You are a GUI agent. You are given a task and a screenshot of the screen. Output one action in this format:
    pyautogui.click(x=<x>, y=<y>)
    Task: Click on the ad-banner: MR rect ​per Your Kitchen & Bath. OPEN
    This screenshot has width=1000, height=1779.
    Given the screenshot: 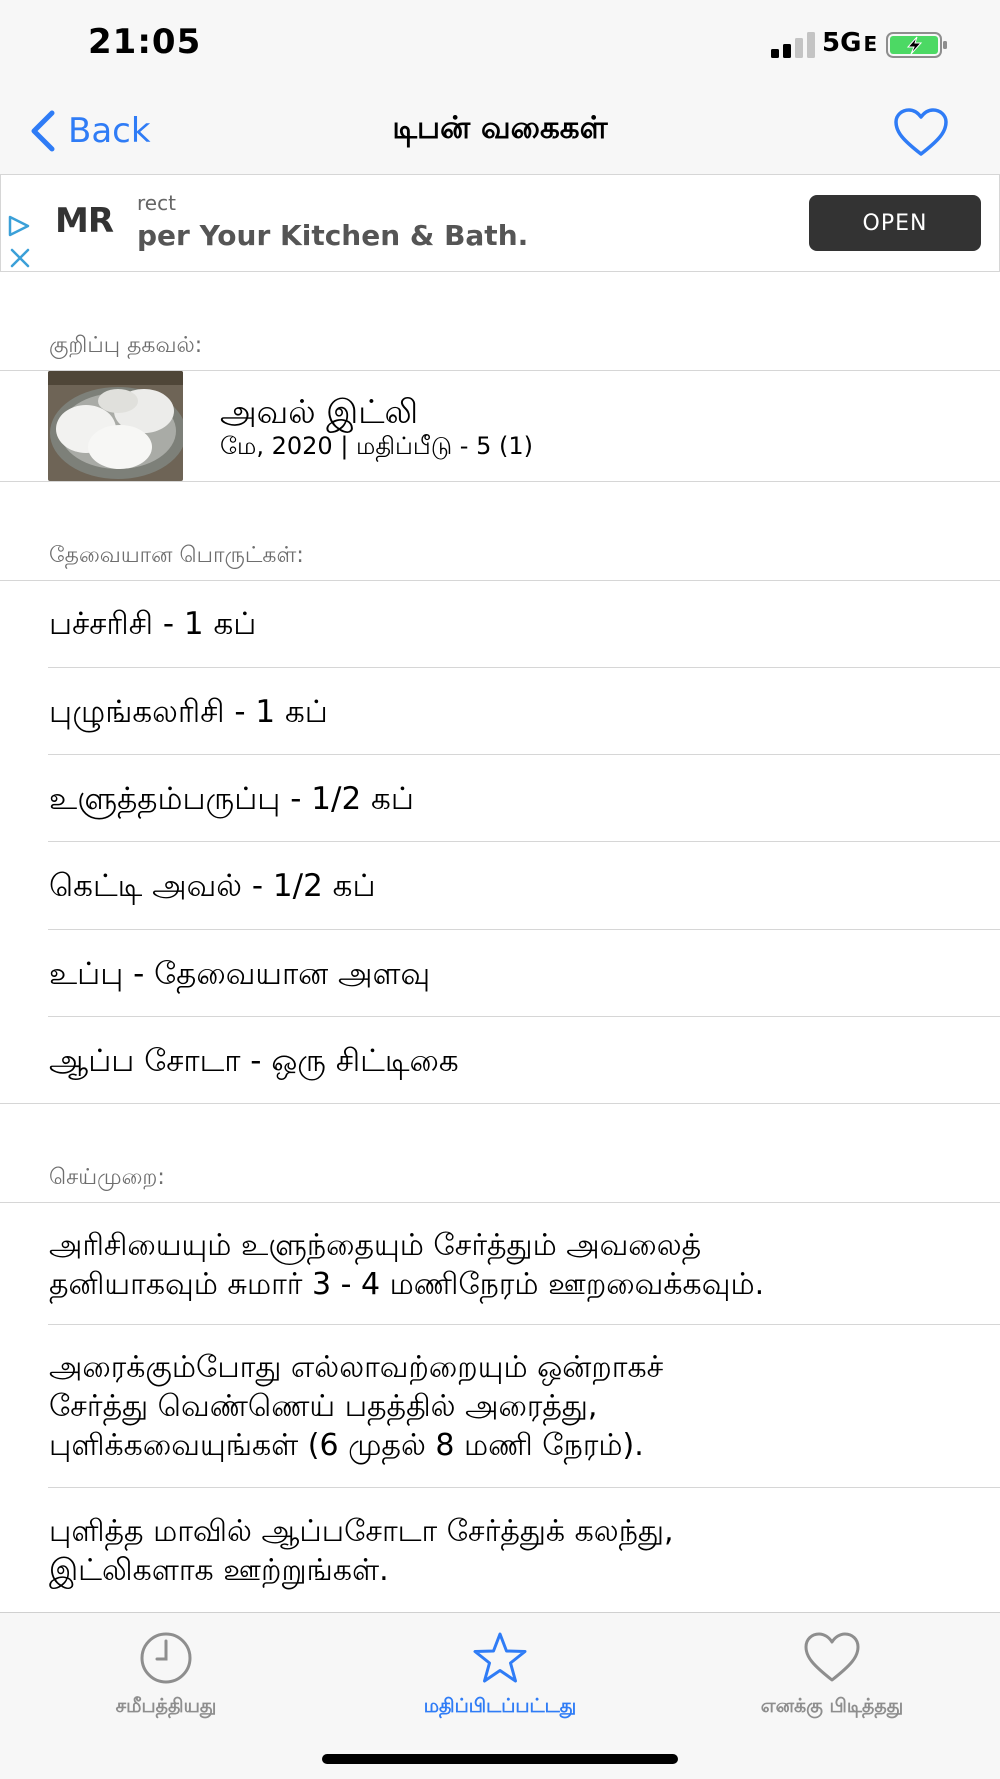 What is the action you would take?
    pyautogui.click(x=500, y=223)
    